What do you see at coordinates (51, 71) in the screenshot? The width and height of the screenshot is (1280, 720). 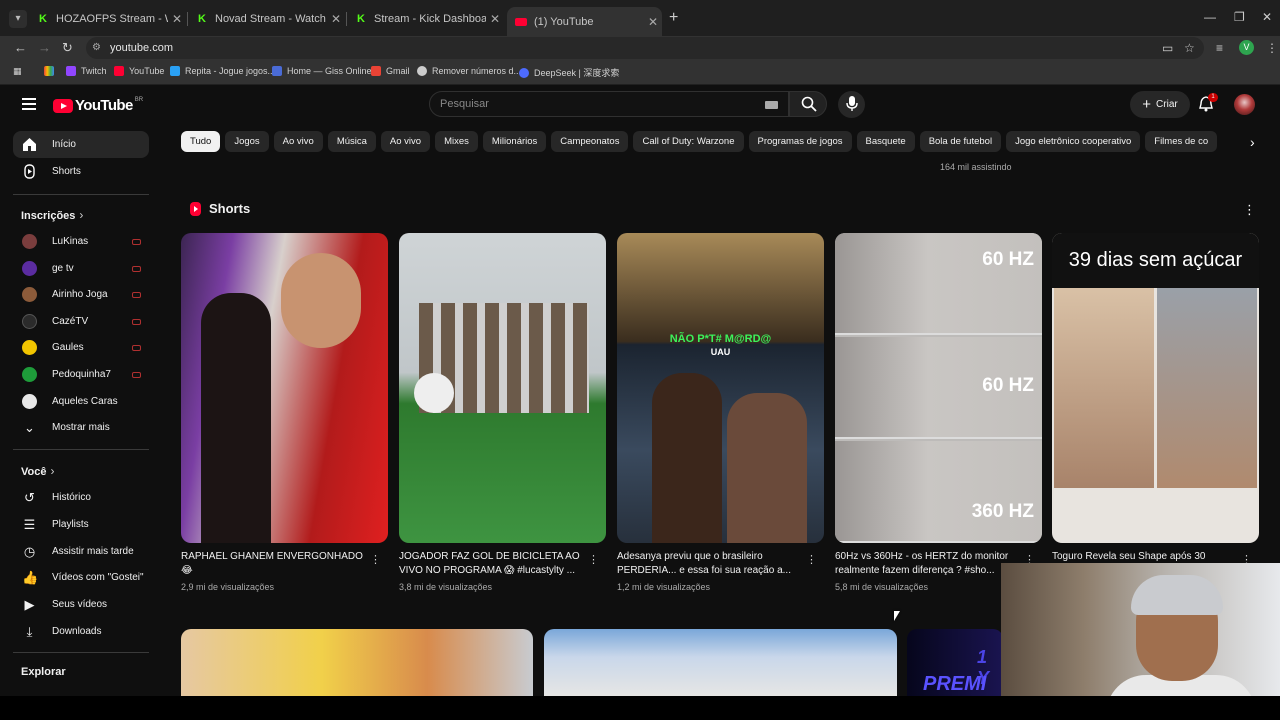 I see `bookmark-folder-icon` at bounding box center [51, 71].